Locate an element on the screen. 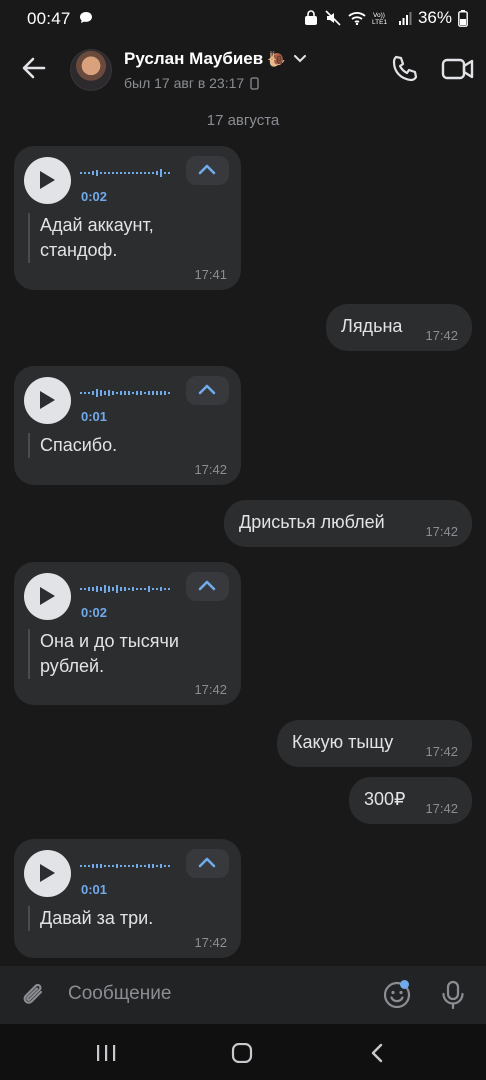 This screenshot has height=1080, width=486. voice-message: 0:02 Адай аккаунт, стандоф. 17:41 is located at coordinates (127, 218).